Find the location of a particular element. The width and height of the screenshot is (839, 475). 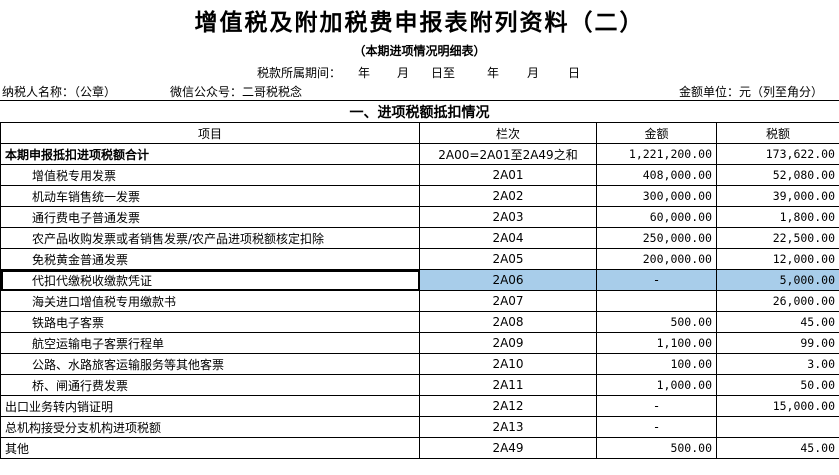

period-year-start: 年 is located at coordinates (364, 73).